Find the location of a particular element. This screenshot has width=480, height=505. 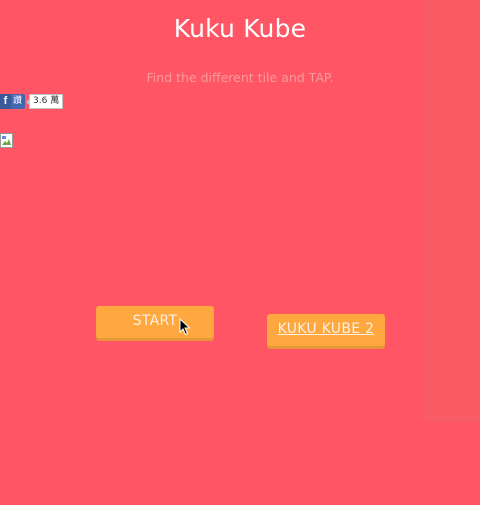

facebook-like-button: f 讚 is located at coordinates (13, 101).